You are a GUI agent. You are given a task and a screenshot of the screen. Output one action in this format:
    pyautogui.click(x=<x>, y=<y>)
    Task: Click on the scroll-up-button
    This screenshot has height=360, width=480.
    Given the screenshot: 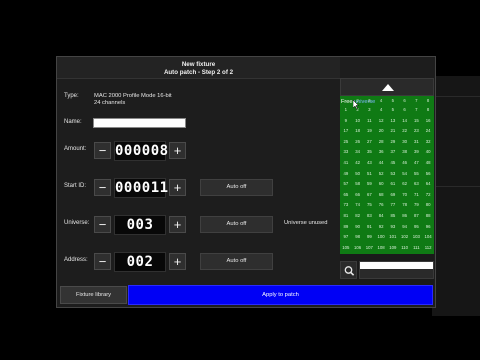 What is the action you would take?
    pyautogui.click(x=387, y=87)
    